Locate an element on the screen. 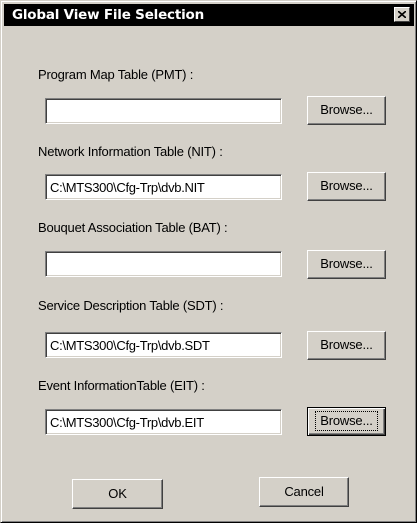 The height and width of the screenshot is (525, 419). bat-label: Bouquet Association Table (BAT) : is located at coordinates (133, 227).